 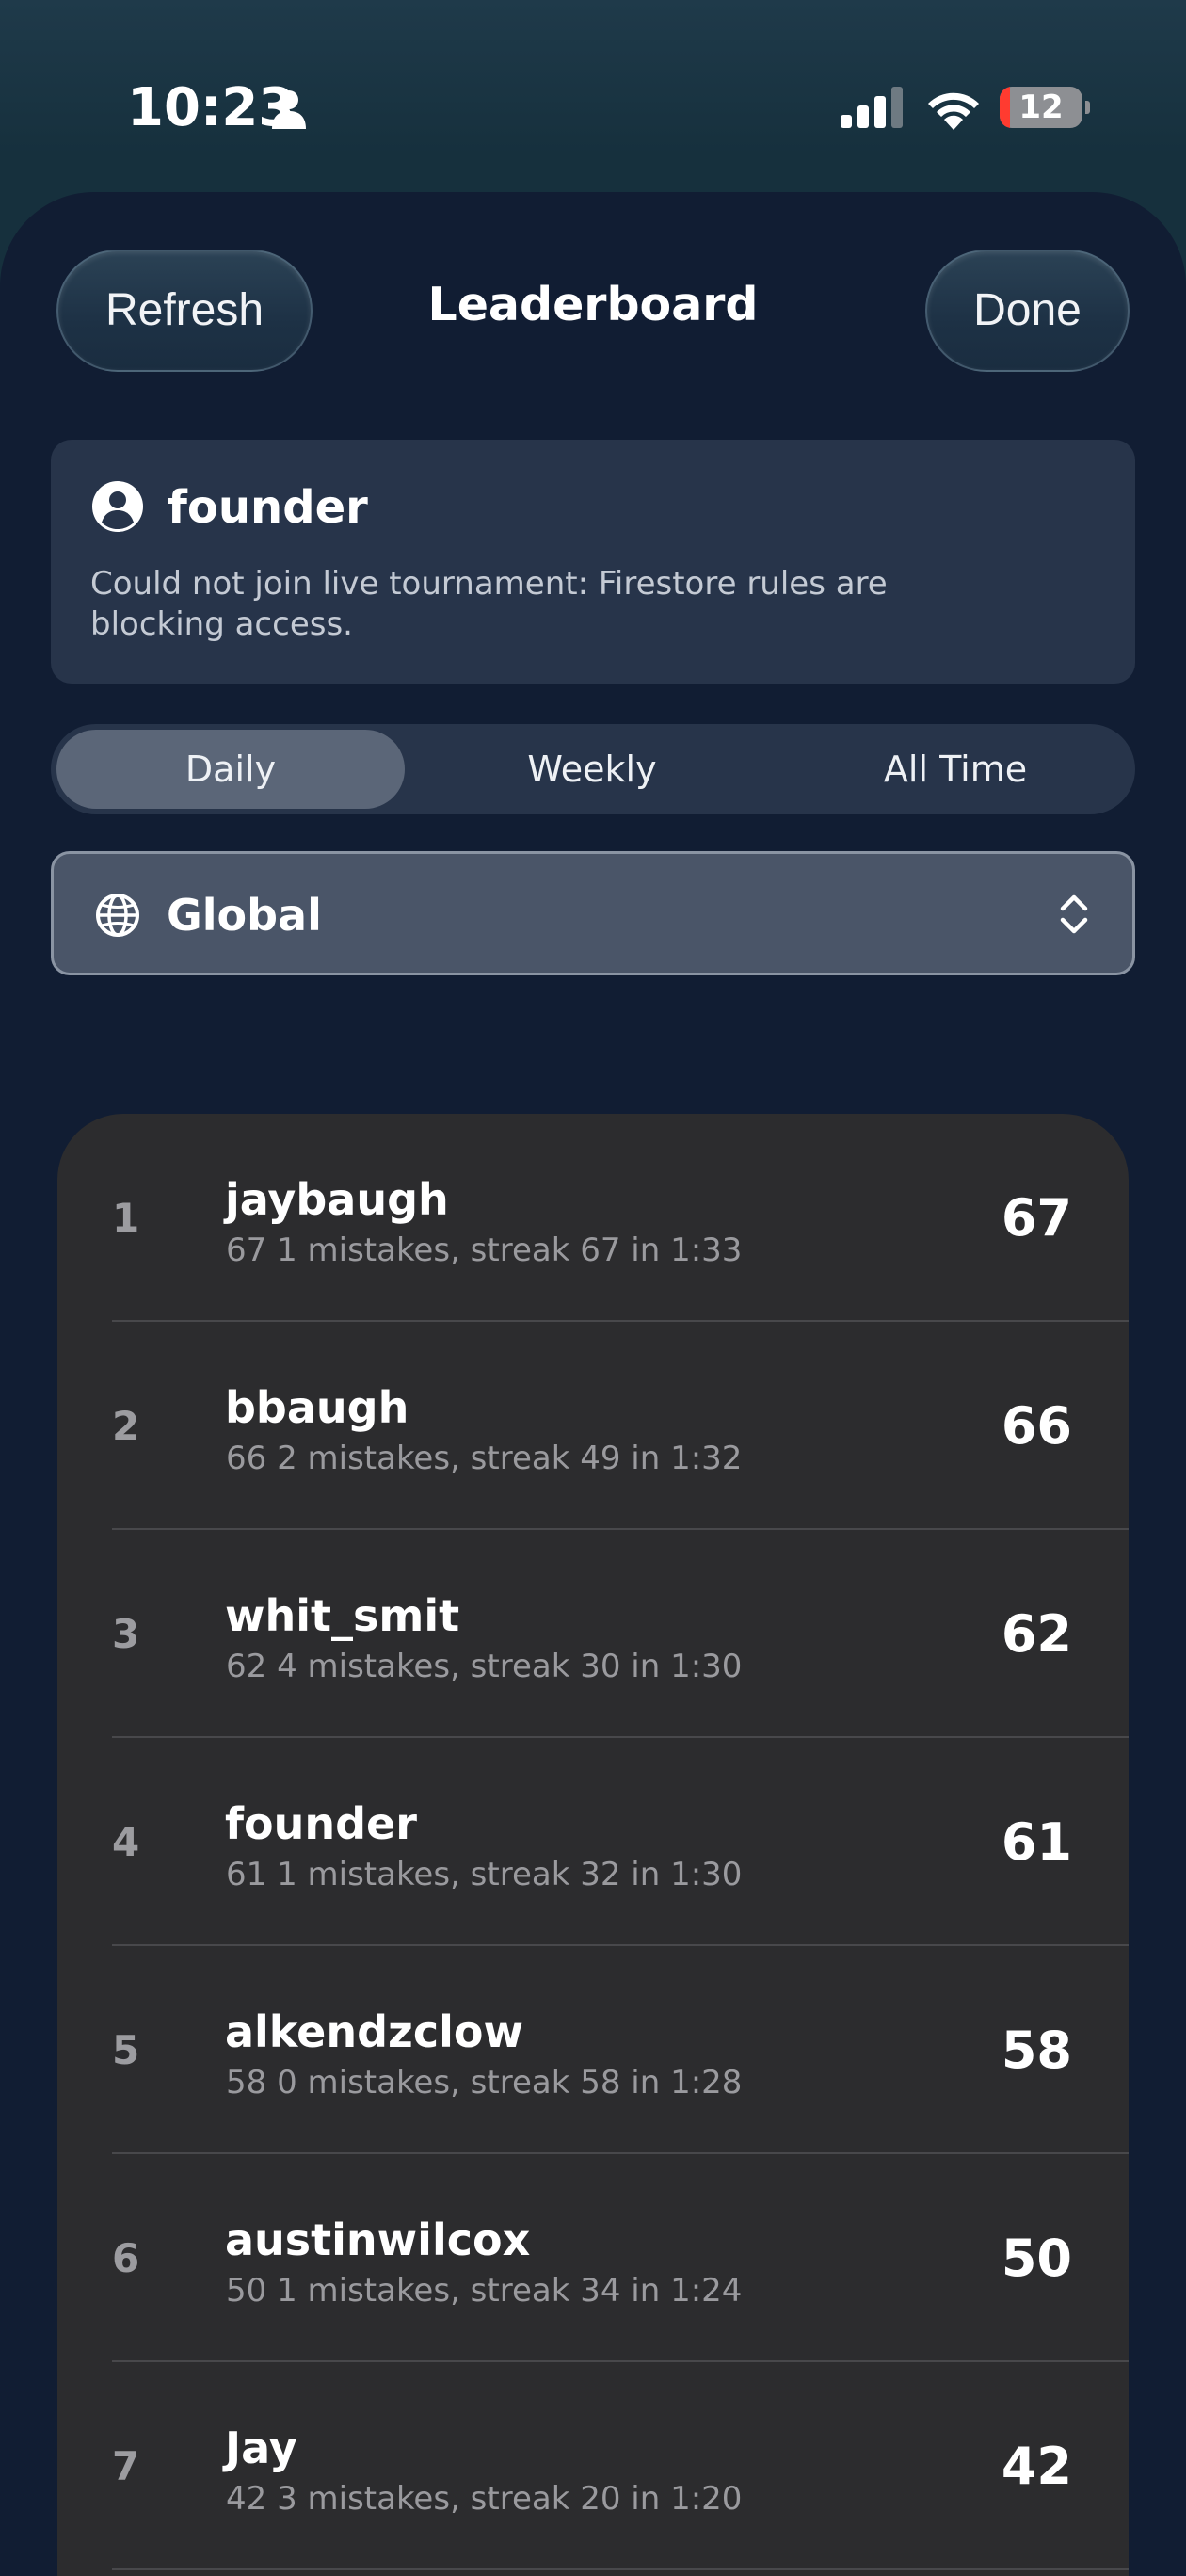 I want to click on battery-icon: 12, so click(x=1045, y=107).